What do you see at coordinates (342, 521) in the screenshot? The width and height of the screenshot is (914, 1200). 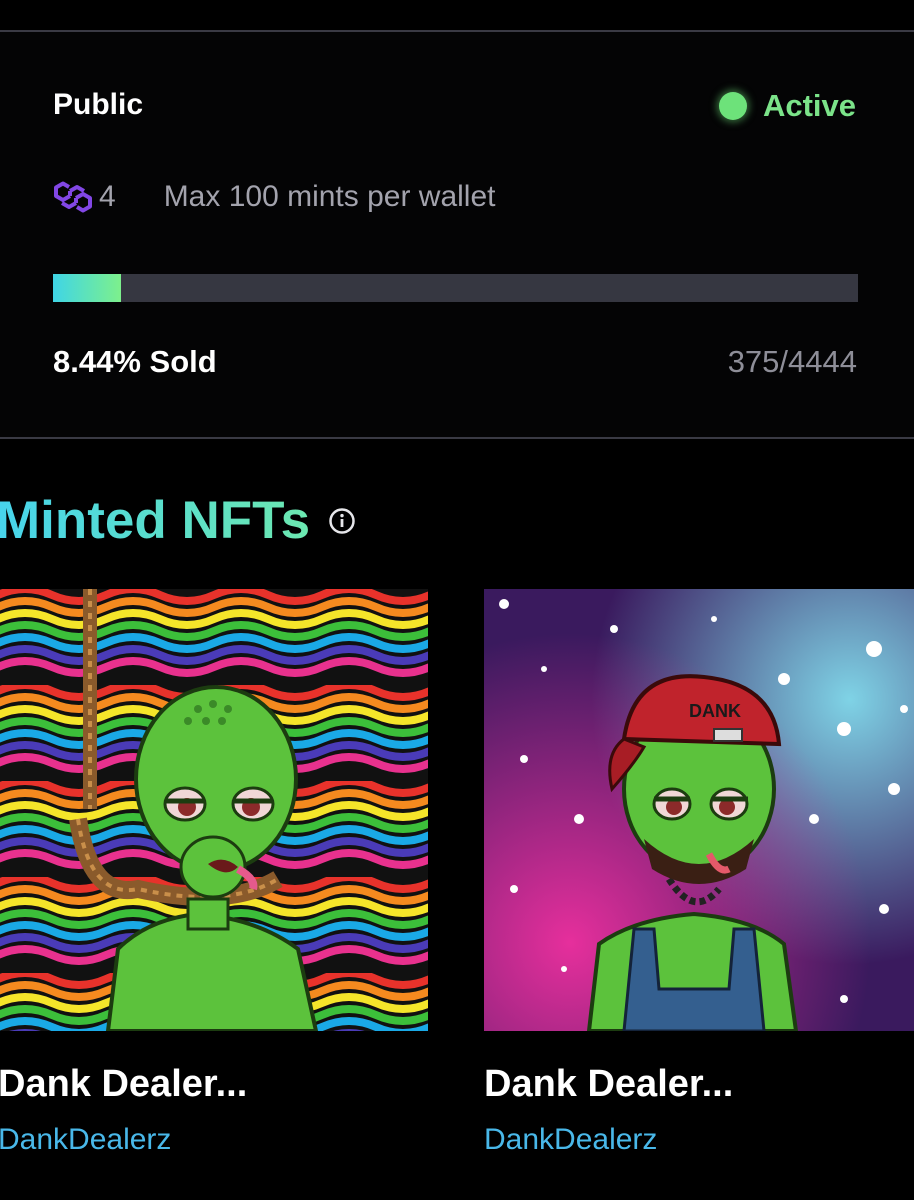 I see `info-icon` at bounding box center [342, 521].